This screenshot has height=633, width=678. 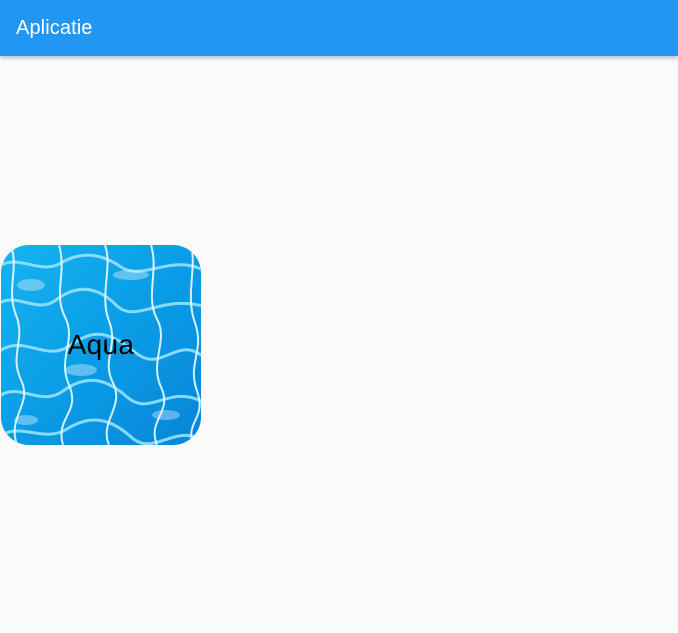 What do you see at coordinates (339, 28) in the screenshot?
I see `app-bar: Aplicatie` at bounding box center [339, 28].